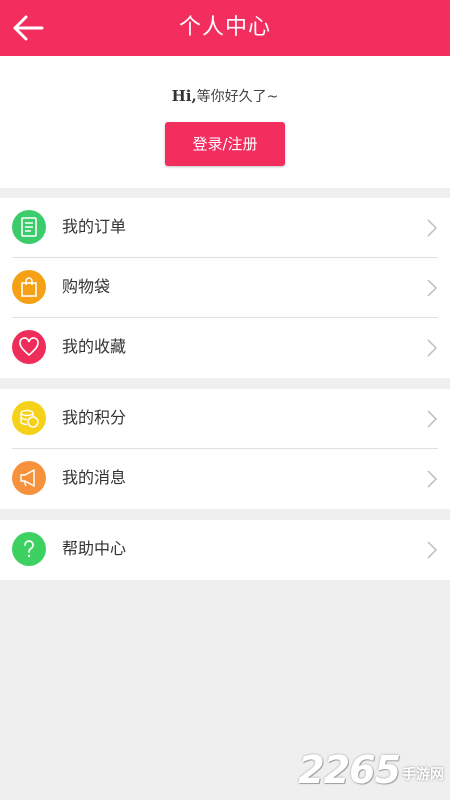 This screenshot has width=450, height=800. What do you see at coordinates (29, 418) in the screenshot?
I see `coins-icon` at bounding box center [29, 418].